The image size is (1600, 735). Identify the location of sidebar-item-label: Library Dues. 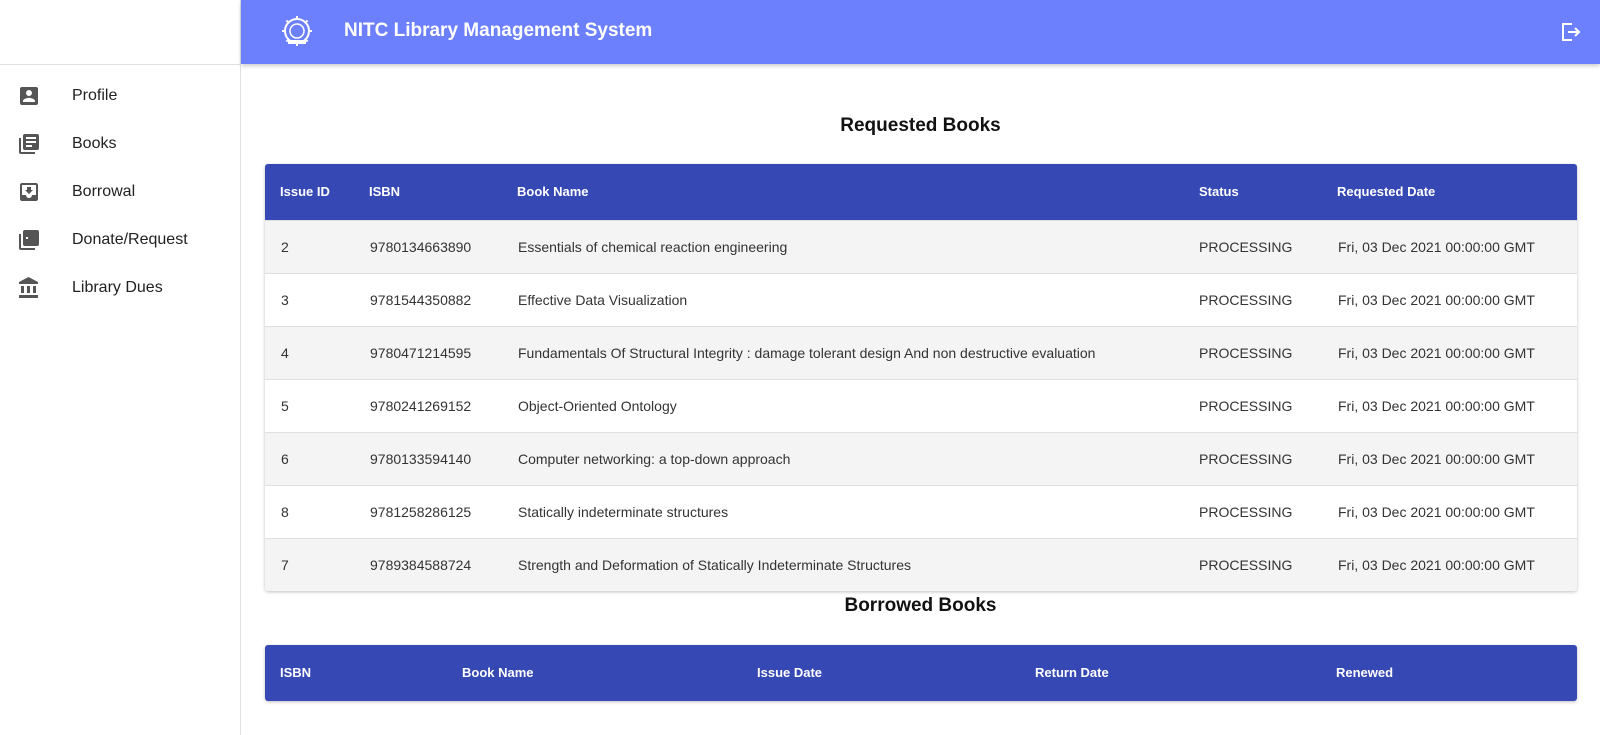
(117, 287).